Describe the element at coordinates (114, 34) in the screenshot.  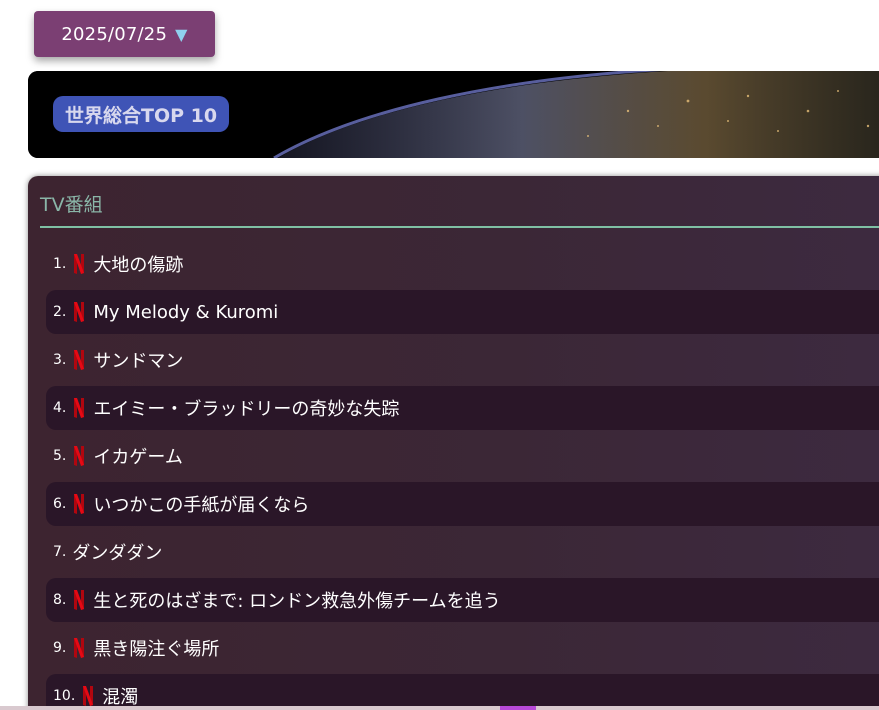
I see `date-label: 2025/07/25` at that location.